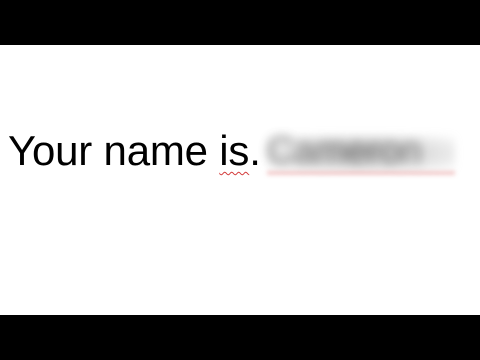  I want to click on blurred-name: Cameron, so click(360, 152).